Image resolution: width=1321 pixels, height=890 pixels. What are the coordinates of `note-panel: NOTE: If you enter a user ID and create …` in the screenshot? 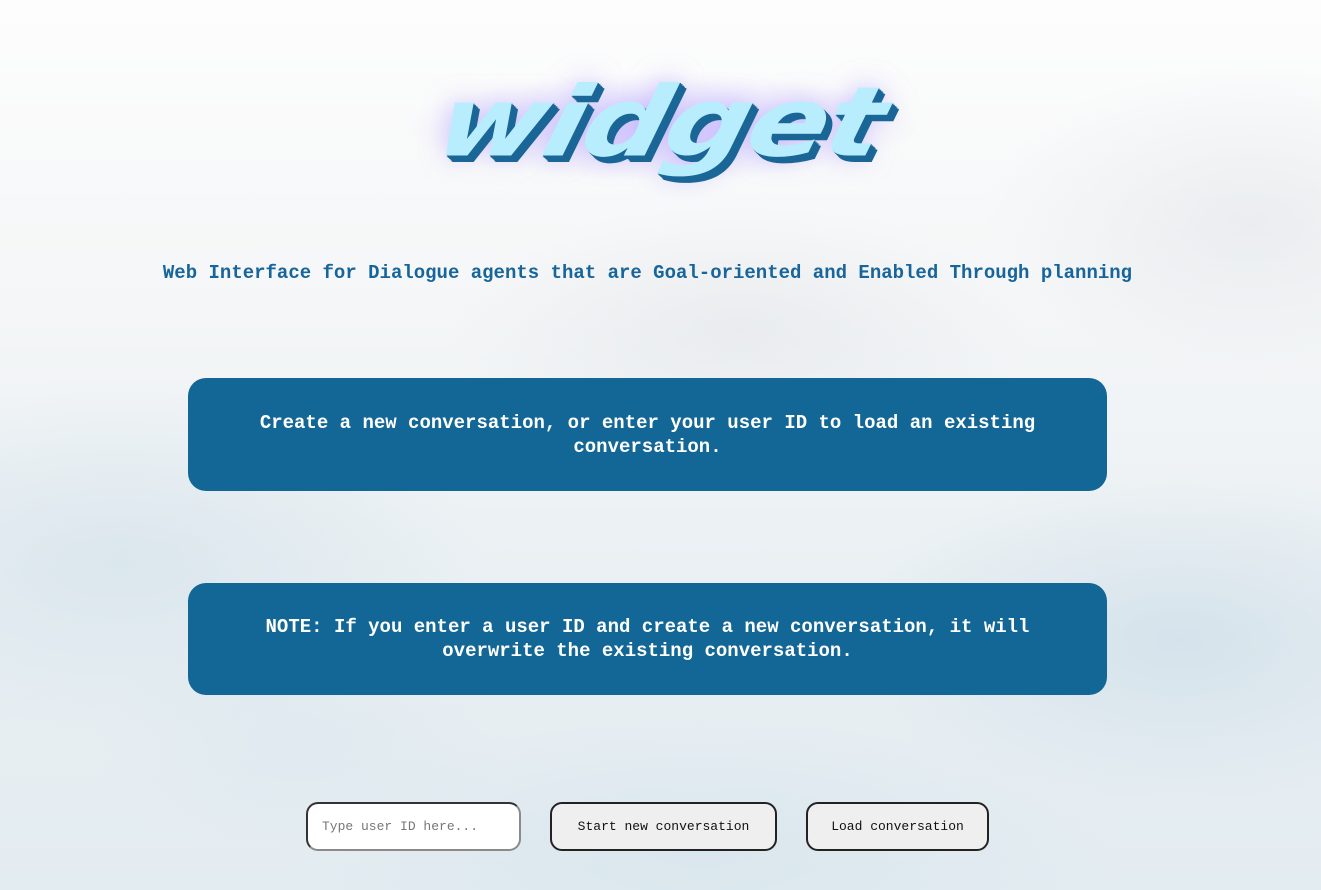 It's located at (647, 639).